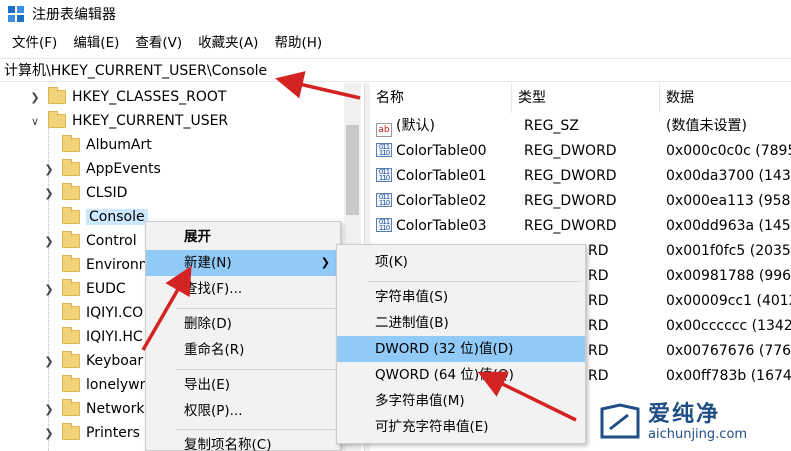 This screenshot has width=791, height=451. I want to click on value-name: (默认), so click(415, 126).